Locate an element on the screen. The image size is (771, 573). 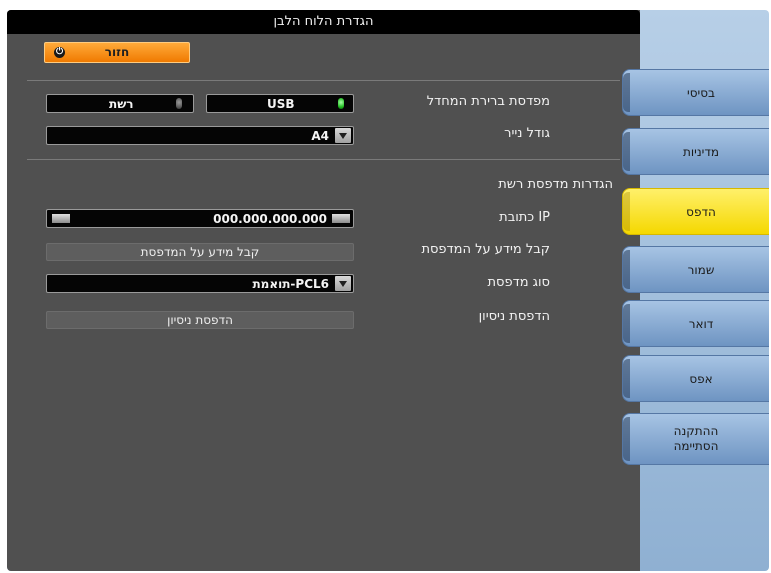
tab-setup-complete-label: ההתקנה הסתיימה is located at coordinates (696, 438).